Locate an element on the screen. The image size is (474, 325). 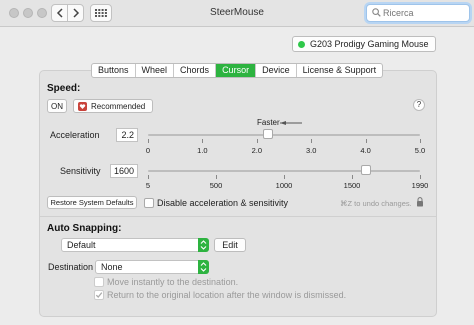
section-divider is located at coordinates (238, 216).